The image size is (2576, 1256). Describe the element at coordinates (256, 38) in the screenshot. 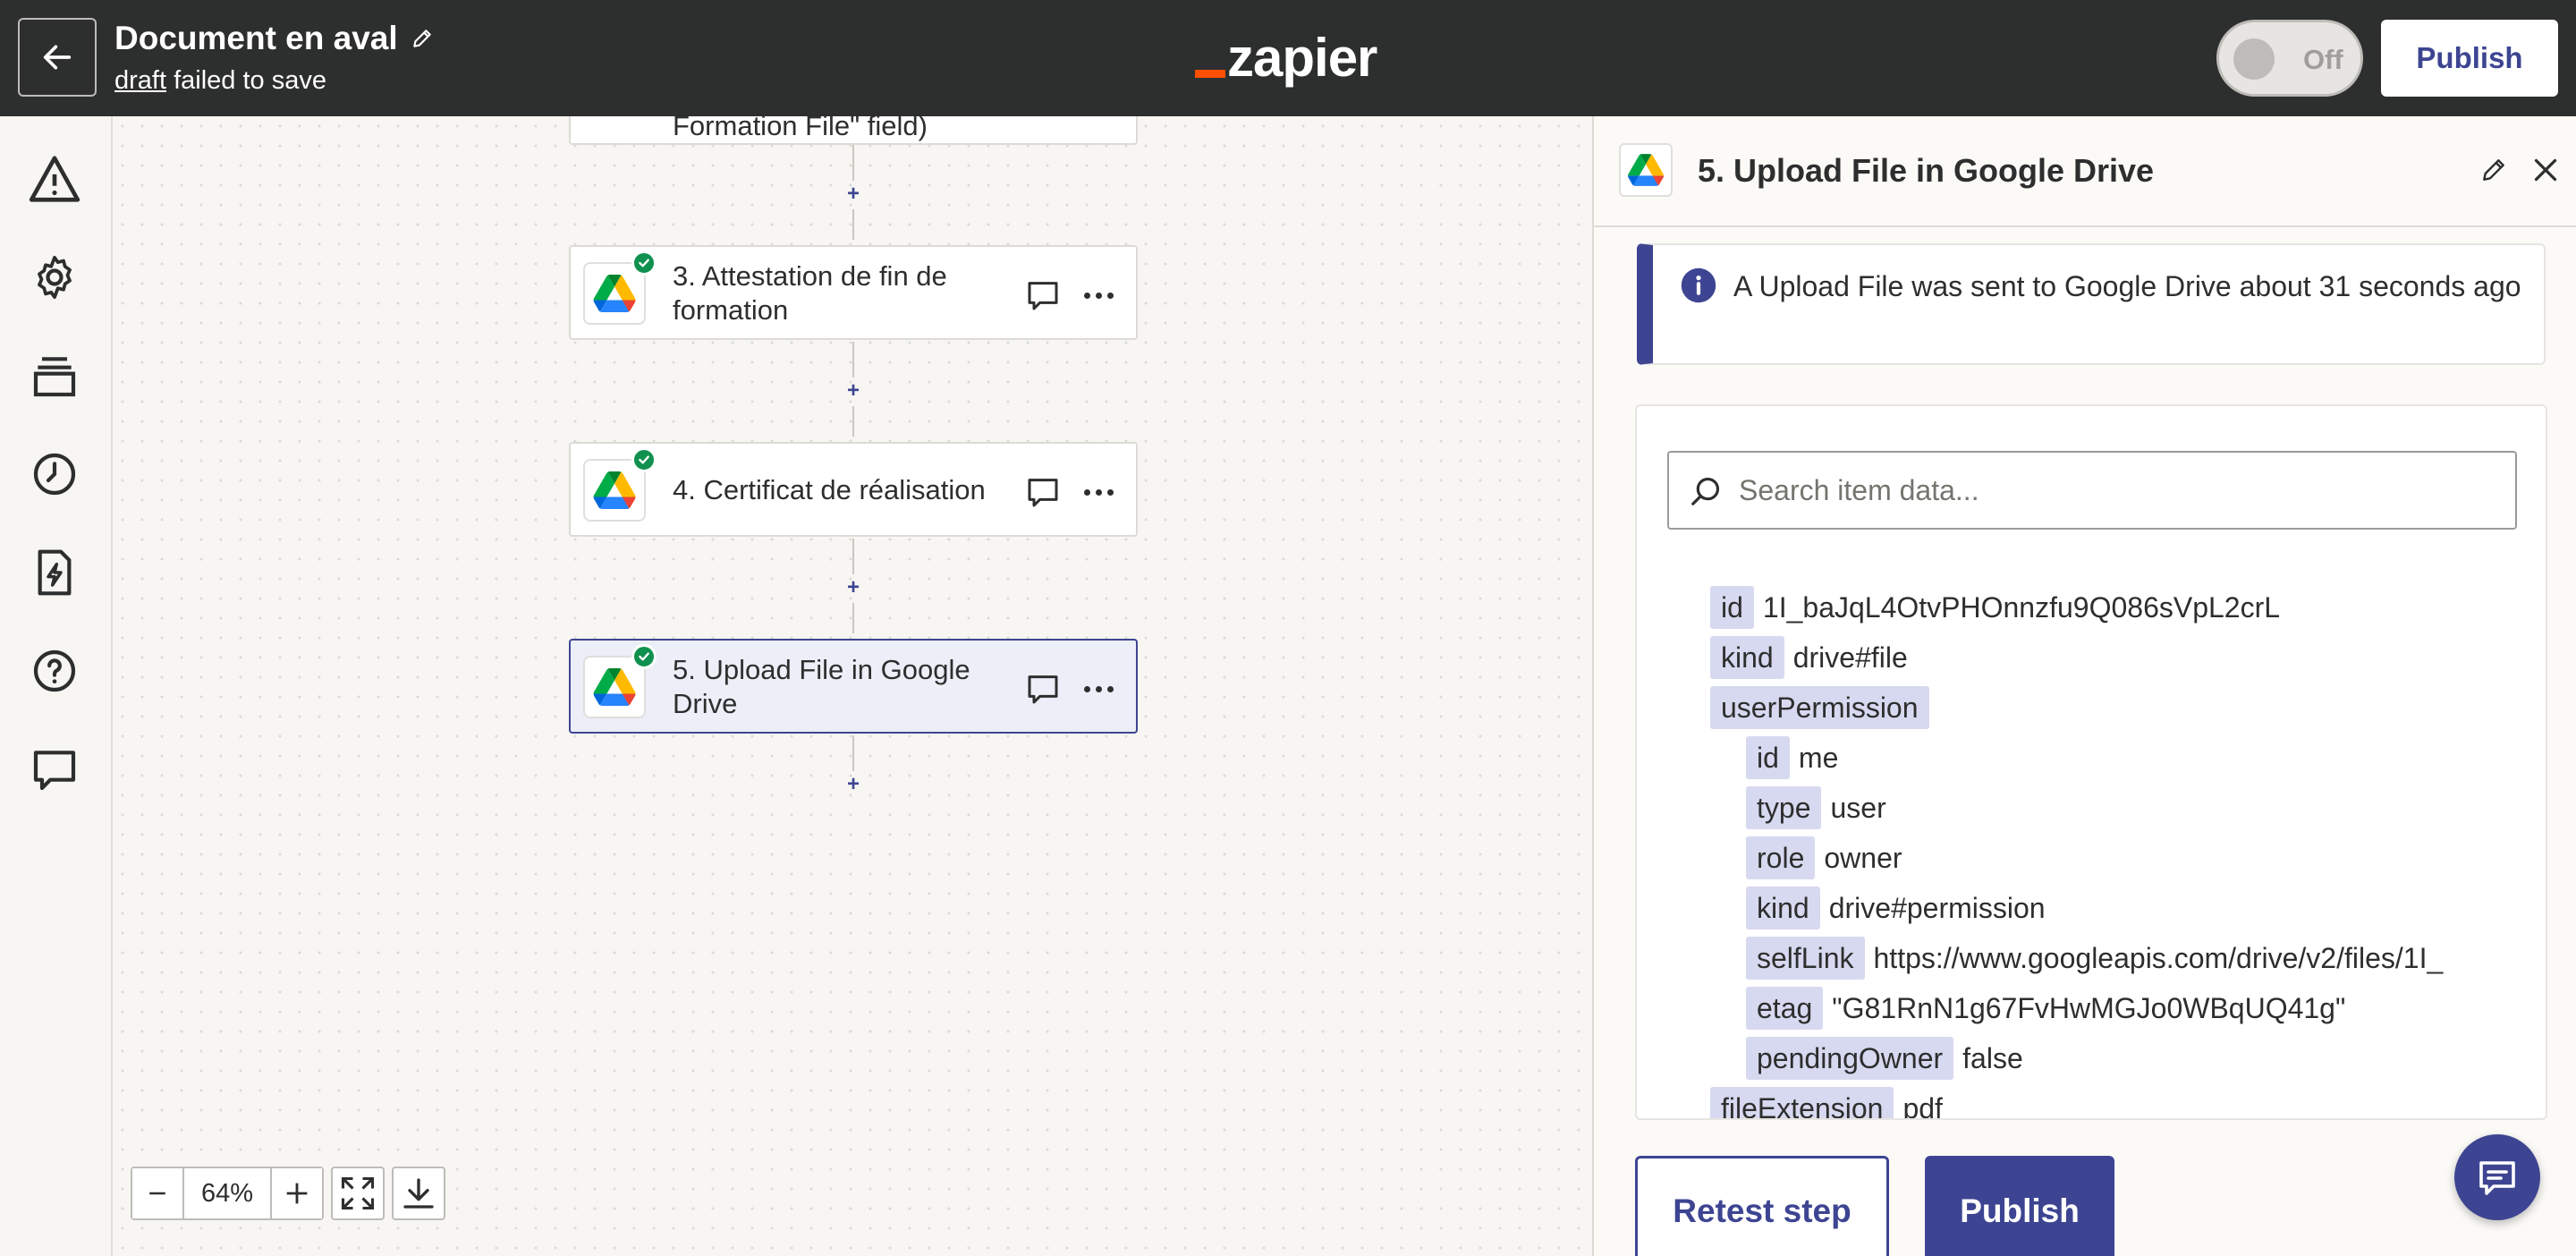

I see `zap-title-text: Document en aval` at that location.